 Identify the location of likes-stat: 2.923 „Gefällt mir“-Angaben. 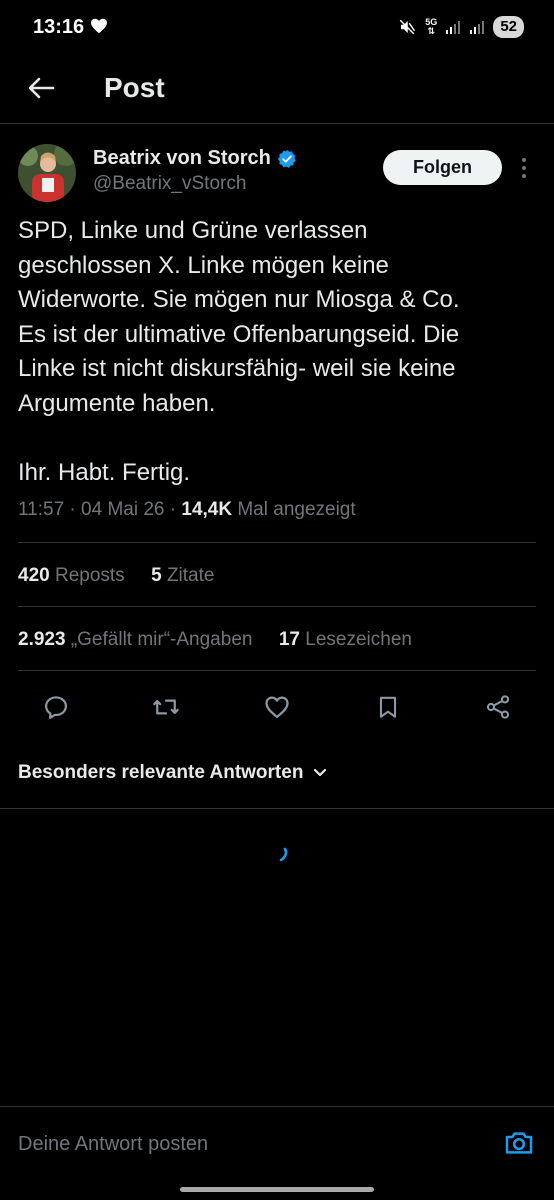
(135, 639).